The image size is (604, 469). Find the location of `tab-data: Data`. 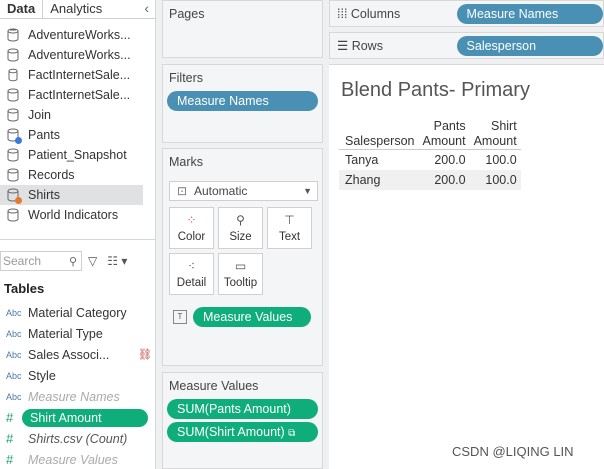

tab-data: Data is located at coordinates (22, 9).